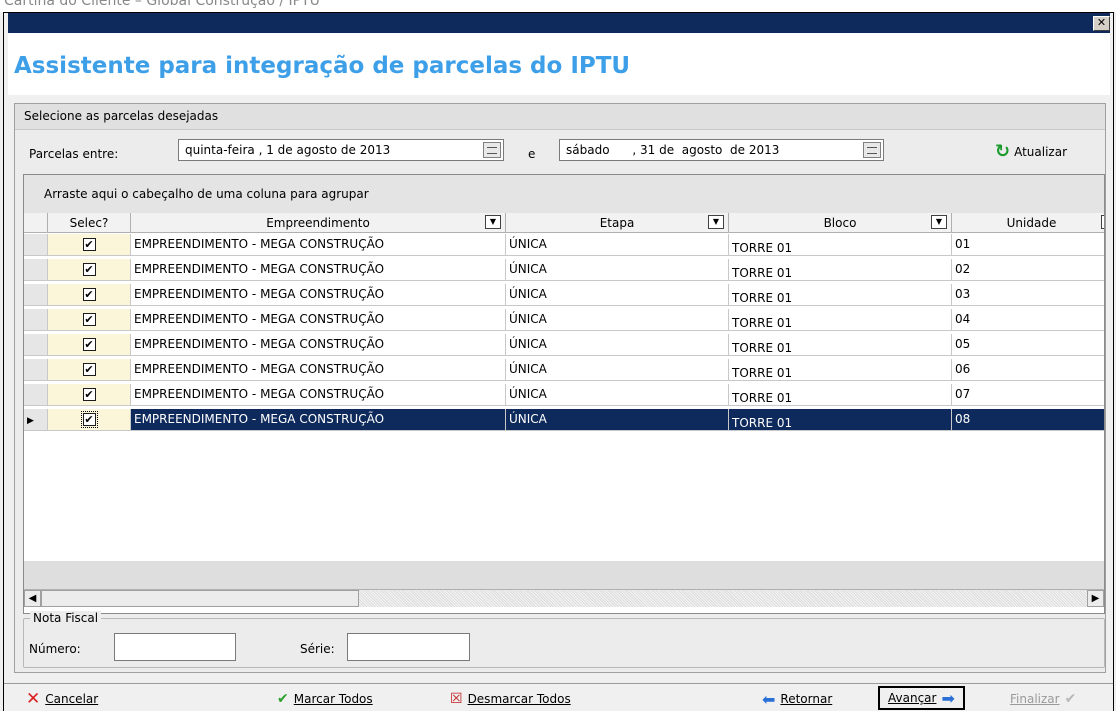 This screenshot has width=1116, height=711. What do you see at coordinates (1041, 152) in the screenshot?
I see `refresh-label: Atualizar` at bounding box center [1041, 152].